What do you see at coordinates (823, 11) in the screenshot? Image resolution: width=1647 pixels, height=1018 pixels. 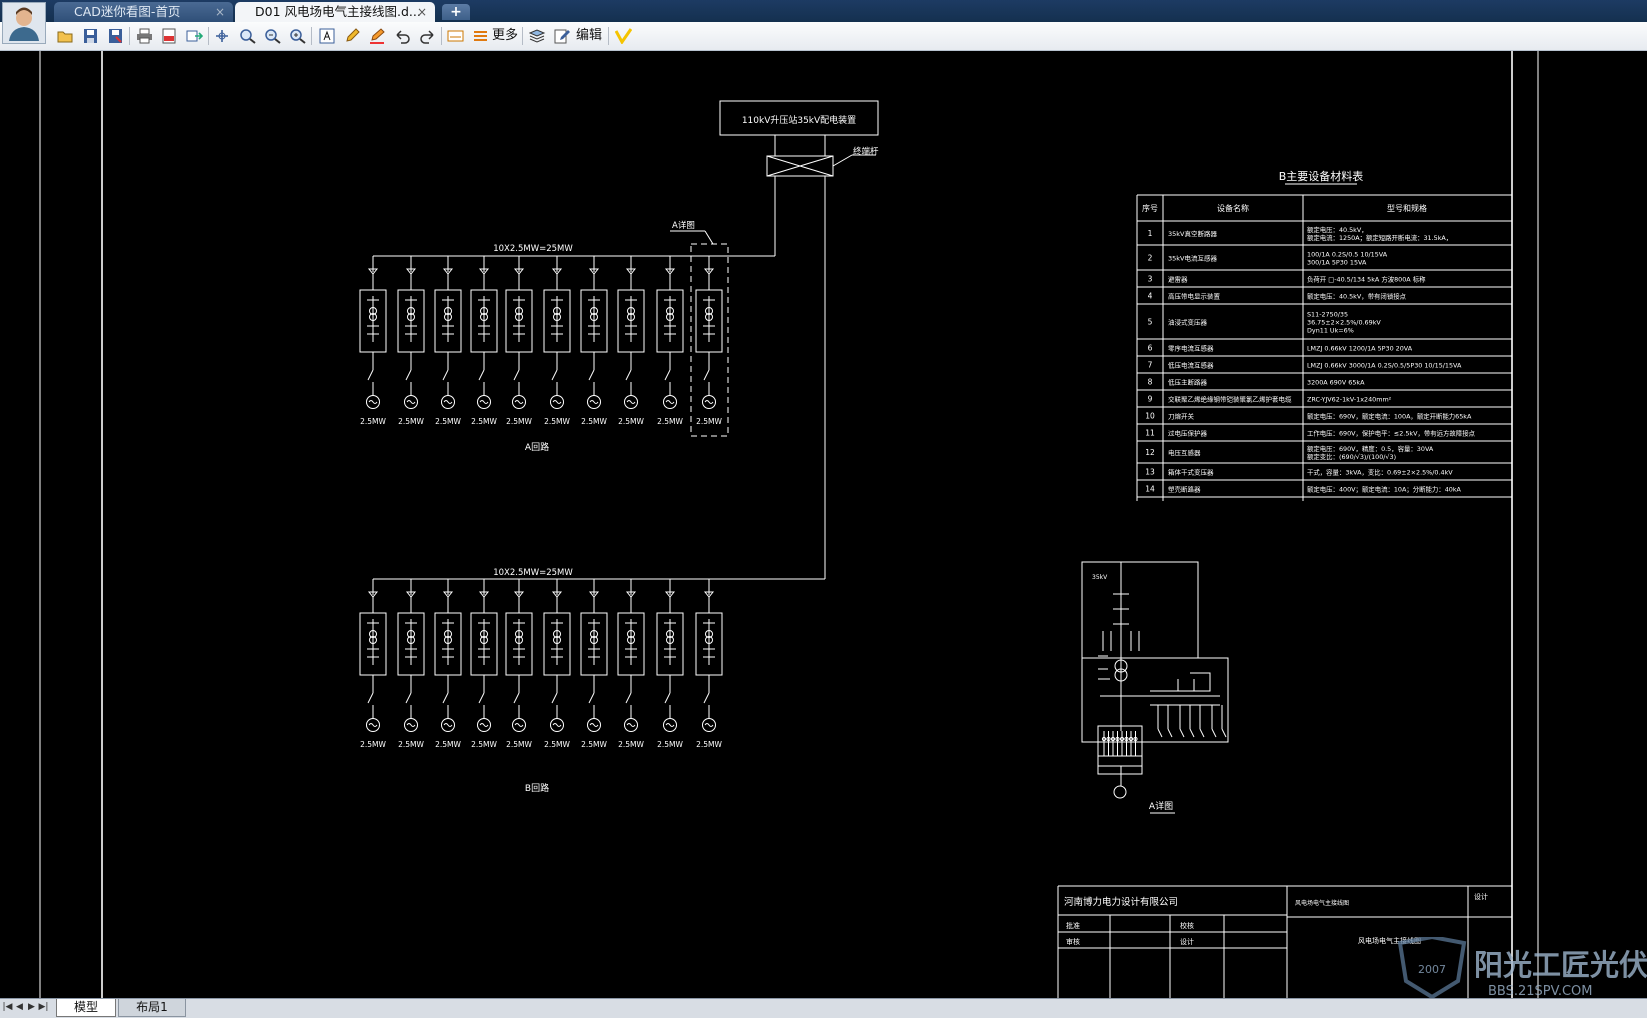 I see `tab-bar: CAD迷你看图-首页 × D01 风电场电气主接线图.d... × +` at bounding box center [823, 11].